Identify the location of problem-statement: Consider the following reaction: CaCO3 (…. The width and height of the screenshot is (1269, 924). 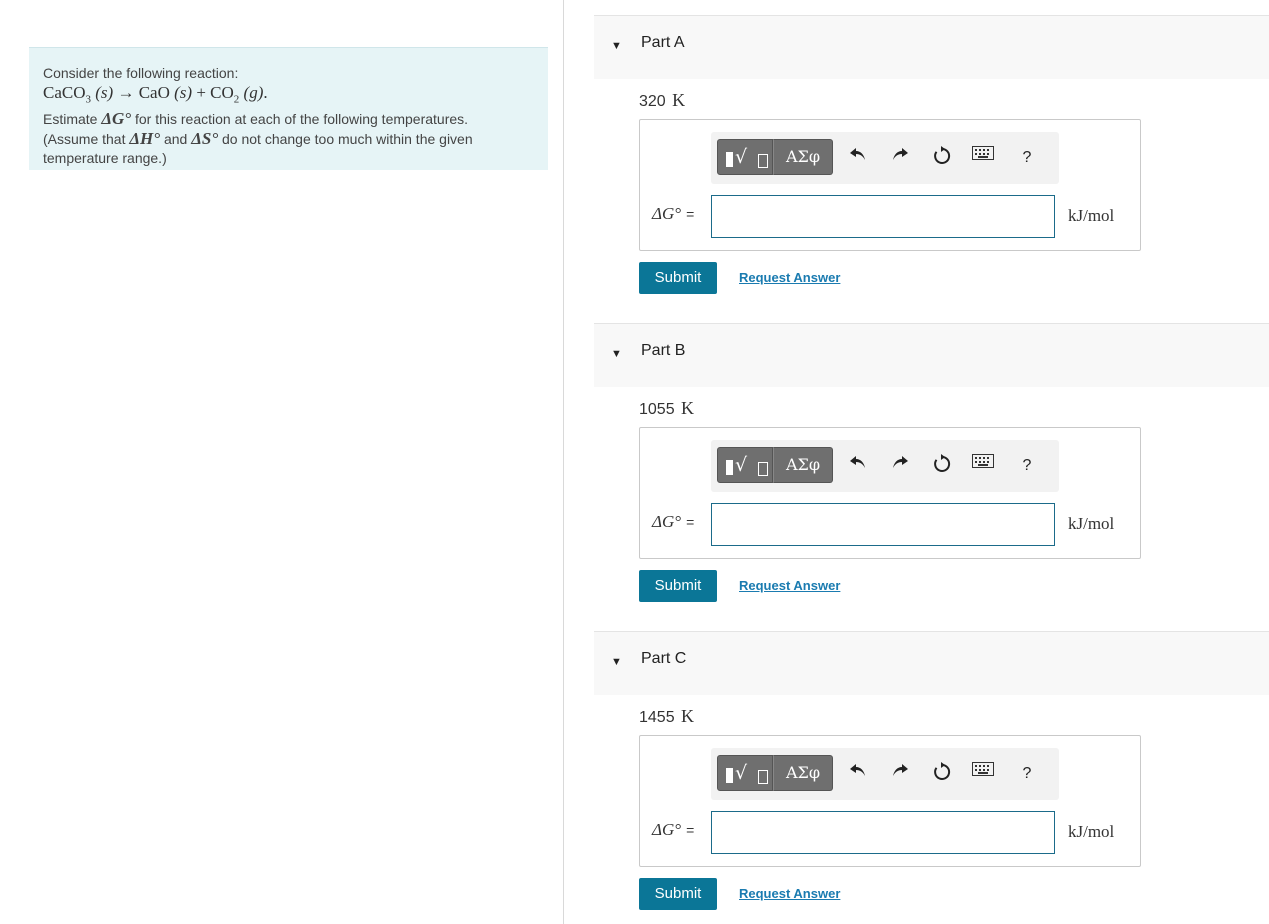
(288, 108).